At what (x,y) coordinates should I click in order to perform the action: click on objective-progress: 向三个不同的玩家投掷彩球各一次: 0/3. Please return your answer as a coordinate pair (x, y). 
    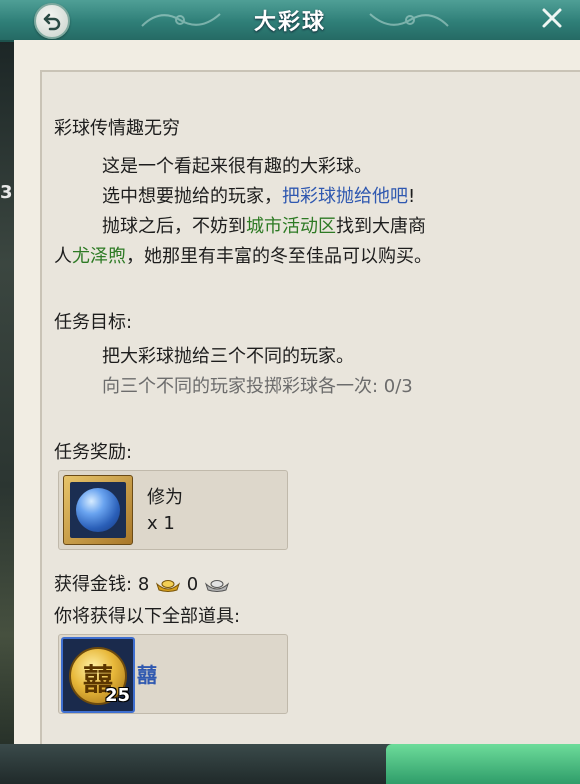
    Looking at the image, I should click on (257, 386).